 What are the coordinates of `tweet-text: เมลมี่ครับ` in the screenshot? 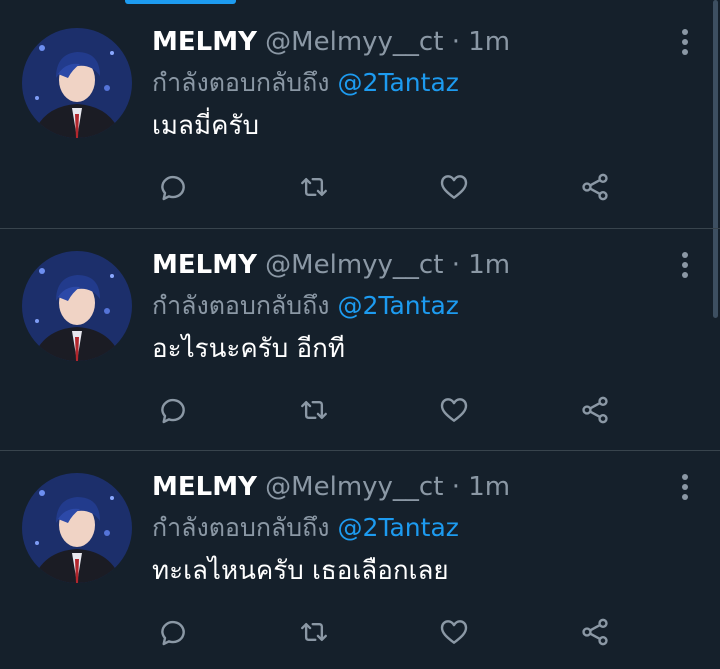 It's located at (205, 126).